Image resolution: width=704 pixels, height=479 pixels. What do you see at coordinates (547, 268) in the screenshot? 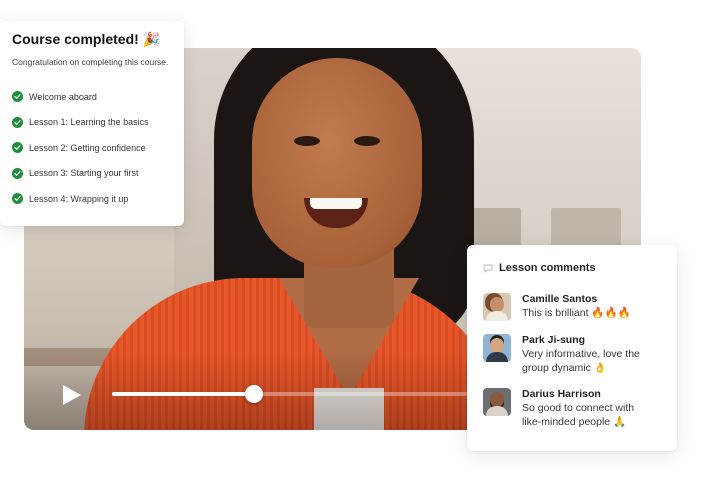
I see `comments-title: Lesson comments` at bounding box center [547, 268].